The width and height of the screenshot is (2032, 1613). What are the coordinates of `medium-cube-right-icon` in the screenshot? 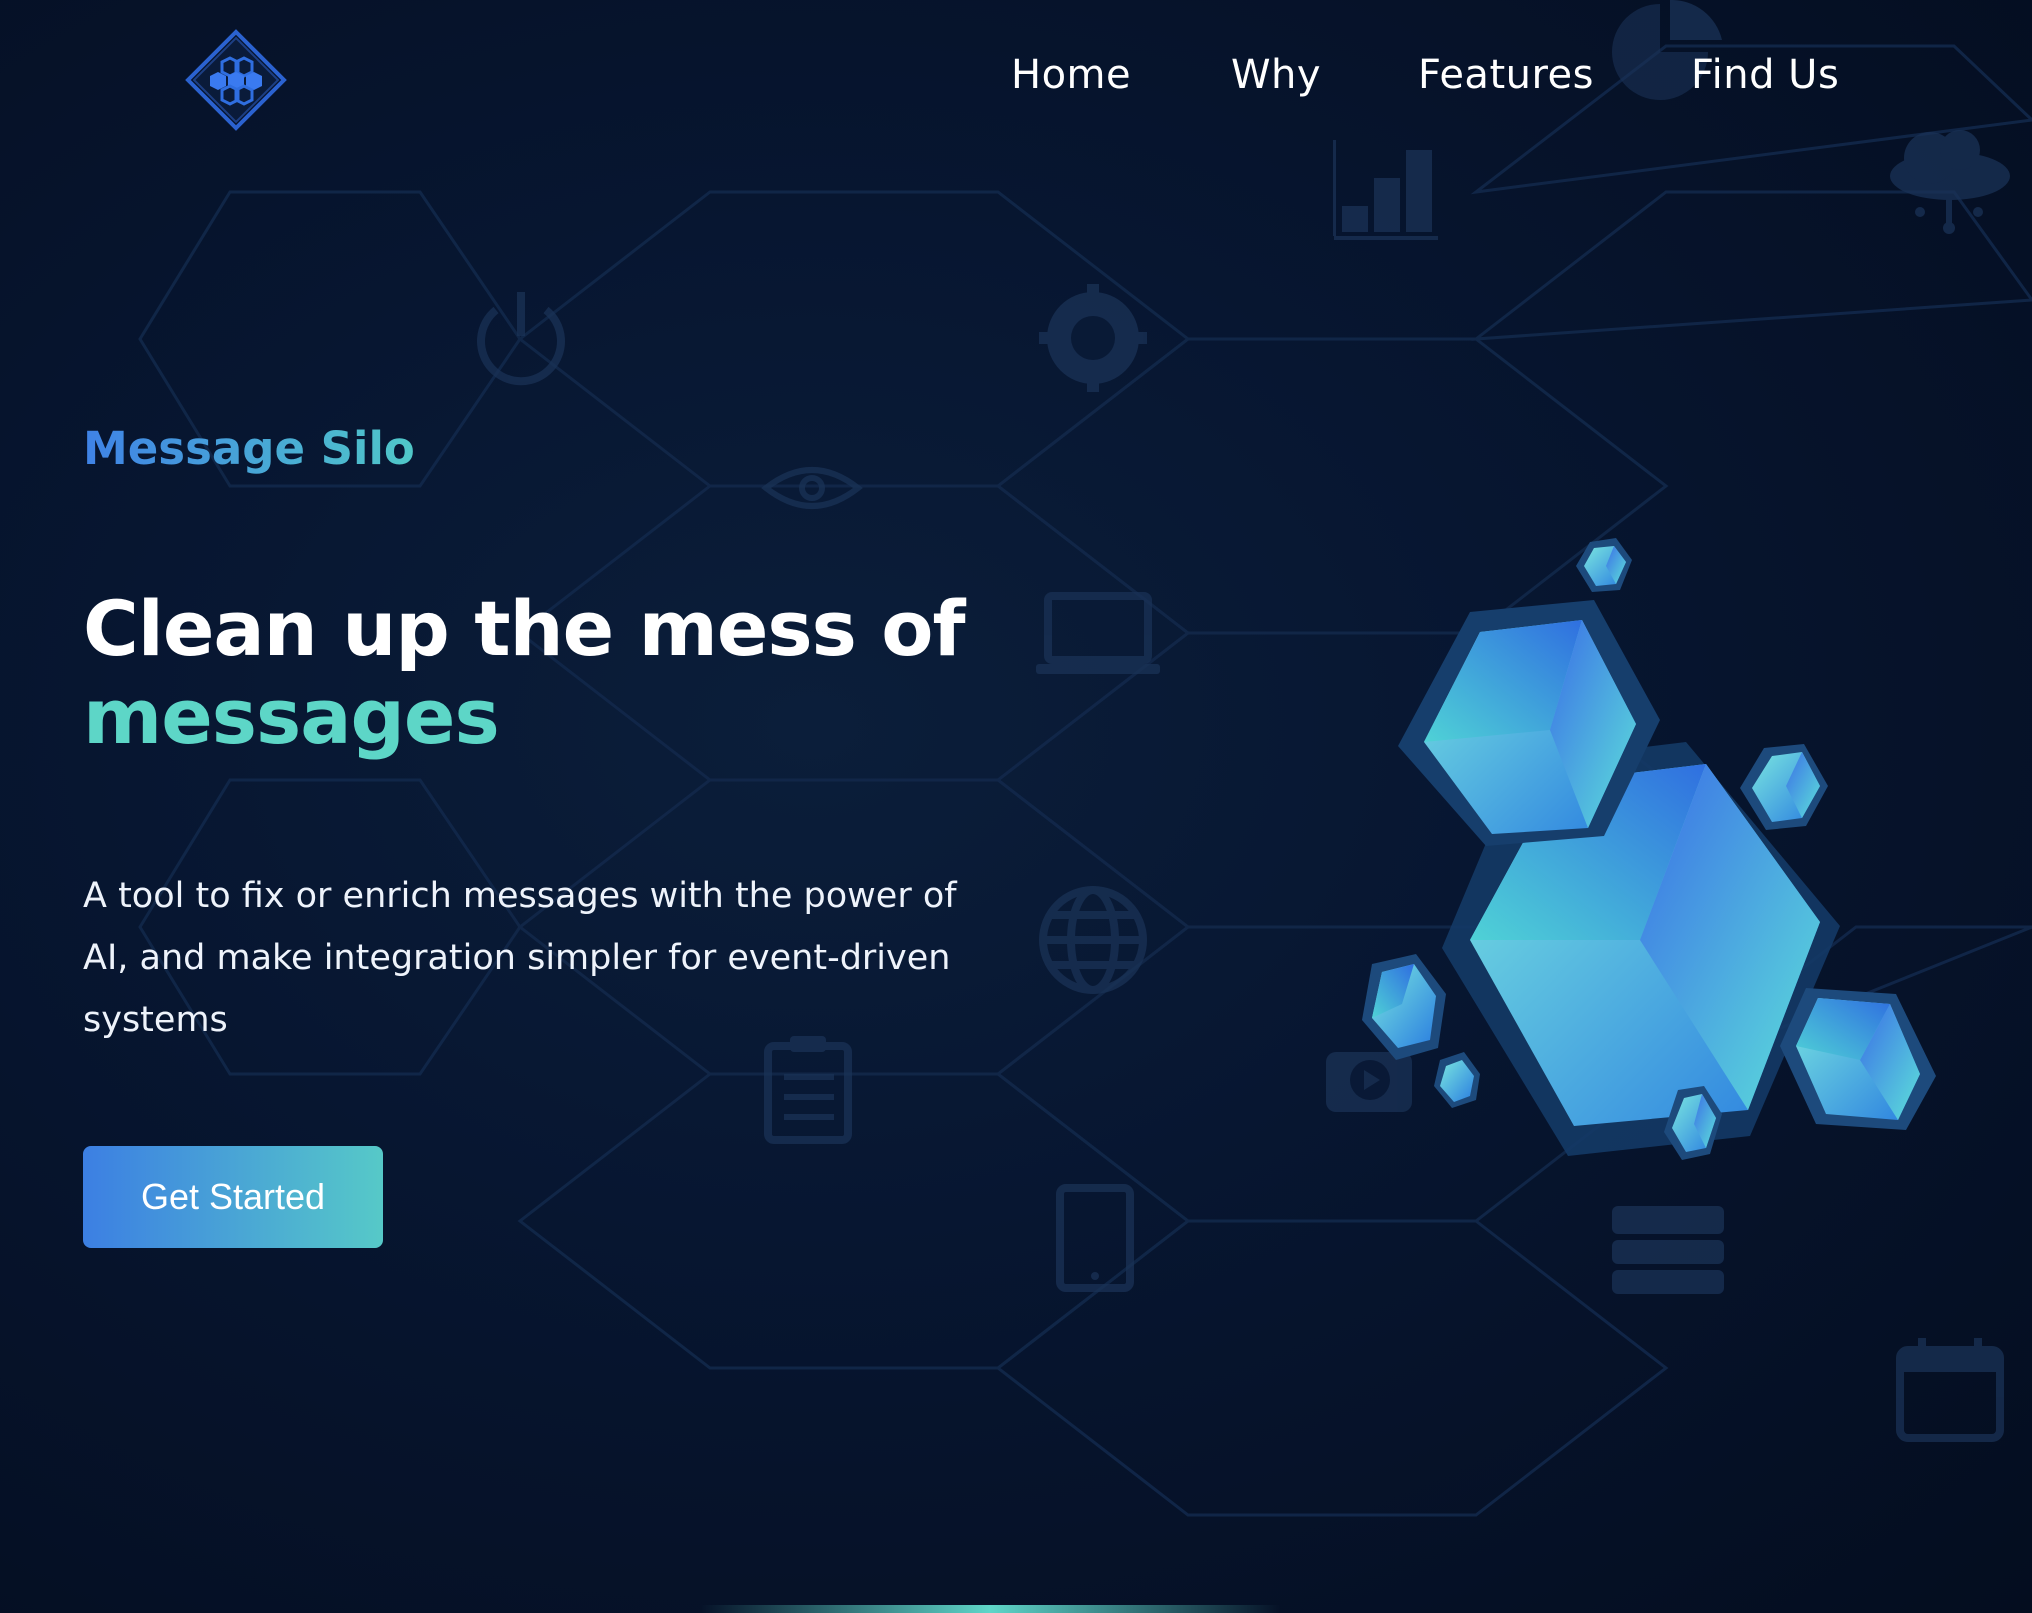 It's located at (1858, 1059).